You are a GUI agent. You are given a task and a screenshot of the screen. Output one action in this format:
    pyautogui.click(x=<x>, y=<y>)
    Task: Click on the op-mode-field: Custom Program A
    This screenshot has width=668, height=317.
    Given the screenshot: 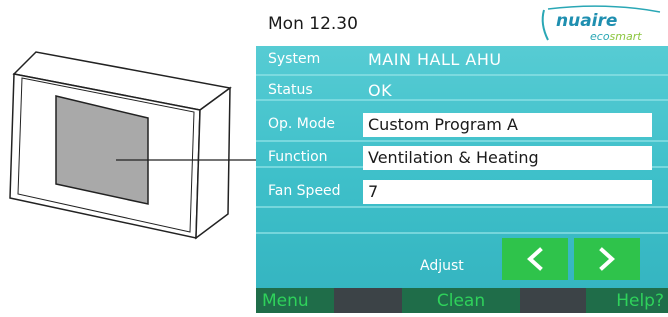 What is the action you would take?
    pyautogui.click(x=507, y=125)
    